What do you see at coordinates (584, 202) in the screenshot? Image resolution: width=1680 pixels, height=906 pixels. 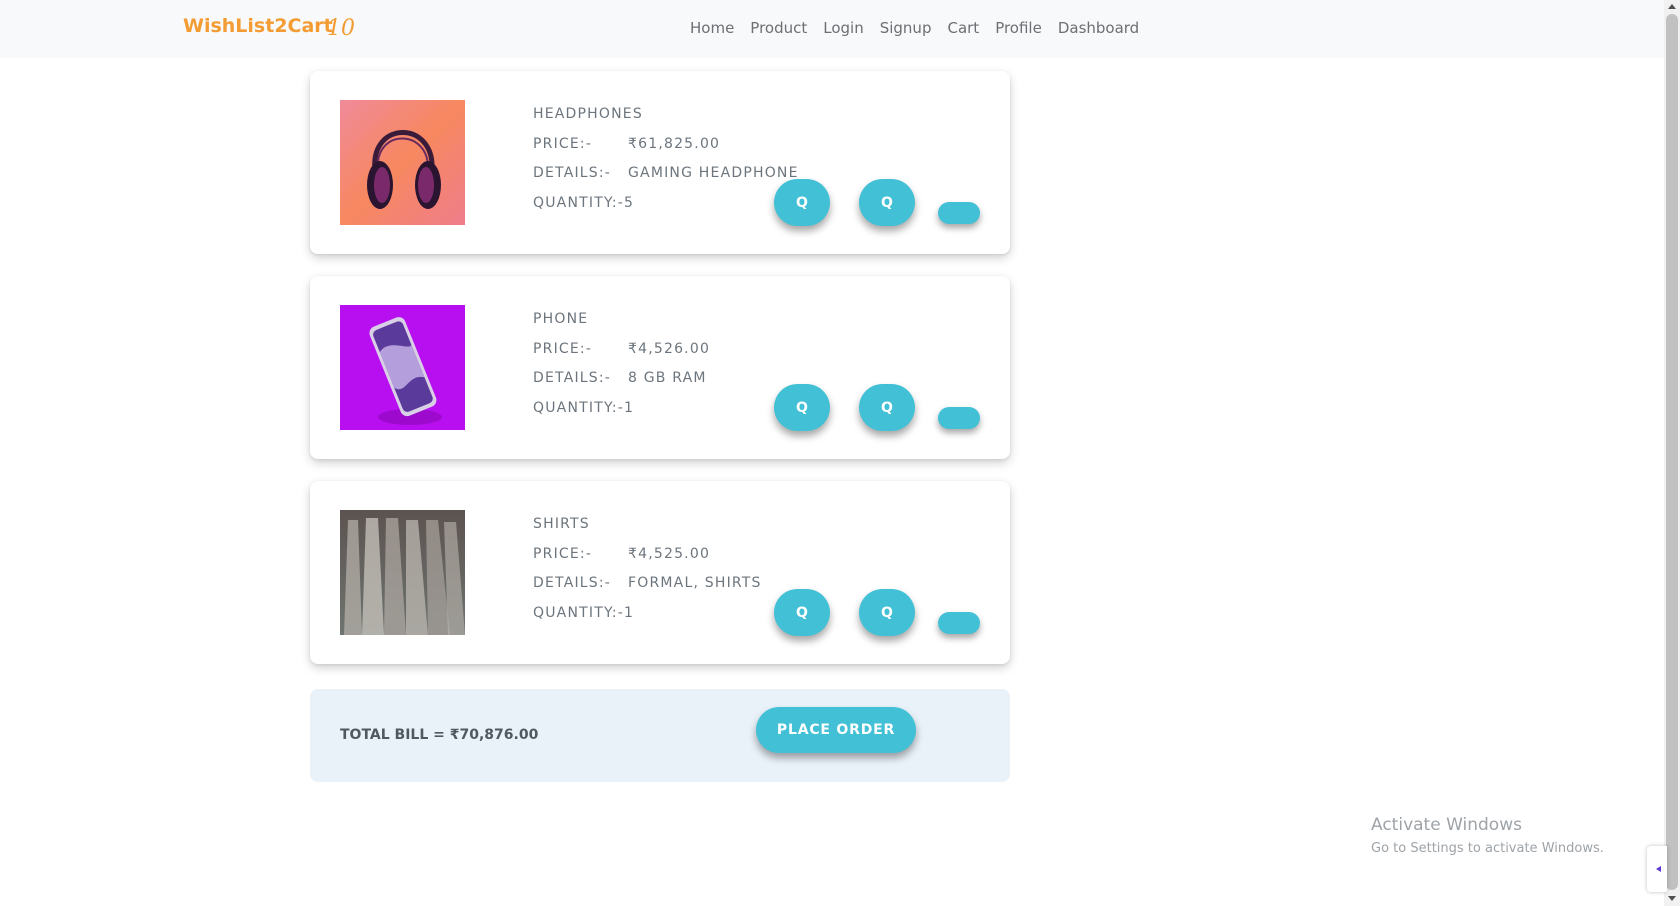 I see `item-quantity: QUANTITY:-5` at bounding box center [584, 202].